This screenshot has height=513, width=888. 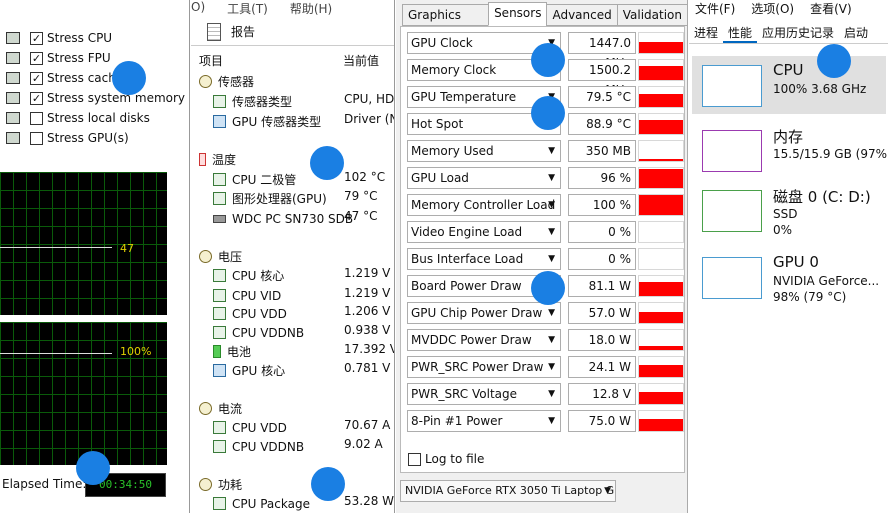 I want to click on tree-row: CPU 核心, so click(x=248, y=275).